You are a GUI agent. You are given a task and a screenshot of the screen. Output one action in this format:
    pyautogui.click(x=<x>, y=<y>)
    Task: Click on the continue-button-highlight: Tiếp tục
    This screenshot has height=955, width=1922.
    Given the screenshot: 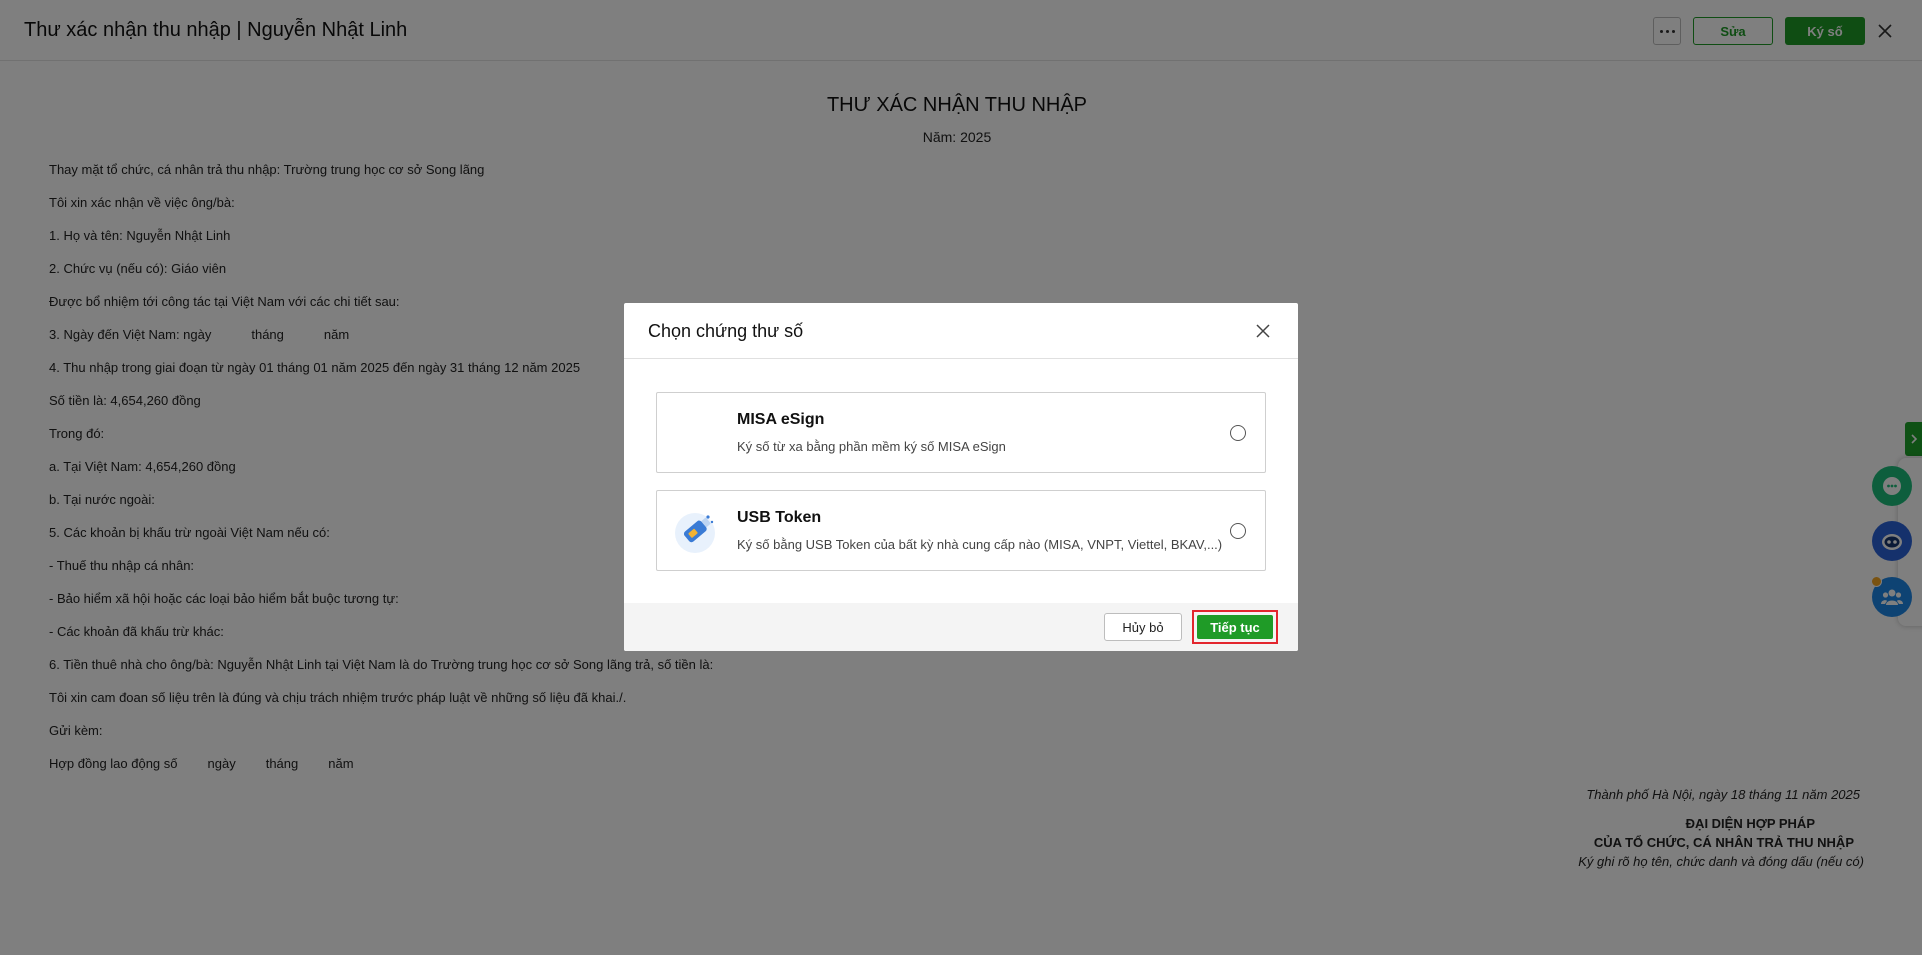 What is the action you would take?
    pyautogui.click(x=1235, y=627)
    